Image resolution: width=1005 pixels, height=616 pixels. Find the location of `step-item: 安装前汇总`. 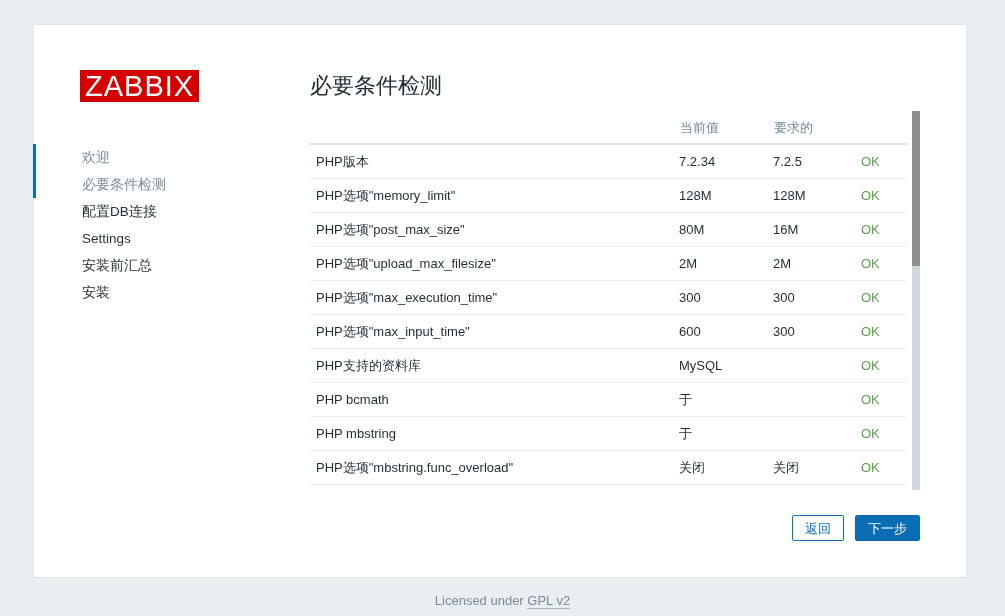

step-item: 安装前汇总 is located at coordinates (117, 266).